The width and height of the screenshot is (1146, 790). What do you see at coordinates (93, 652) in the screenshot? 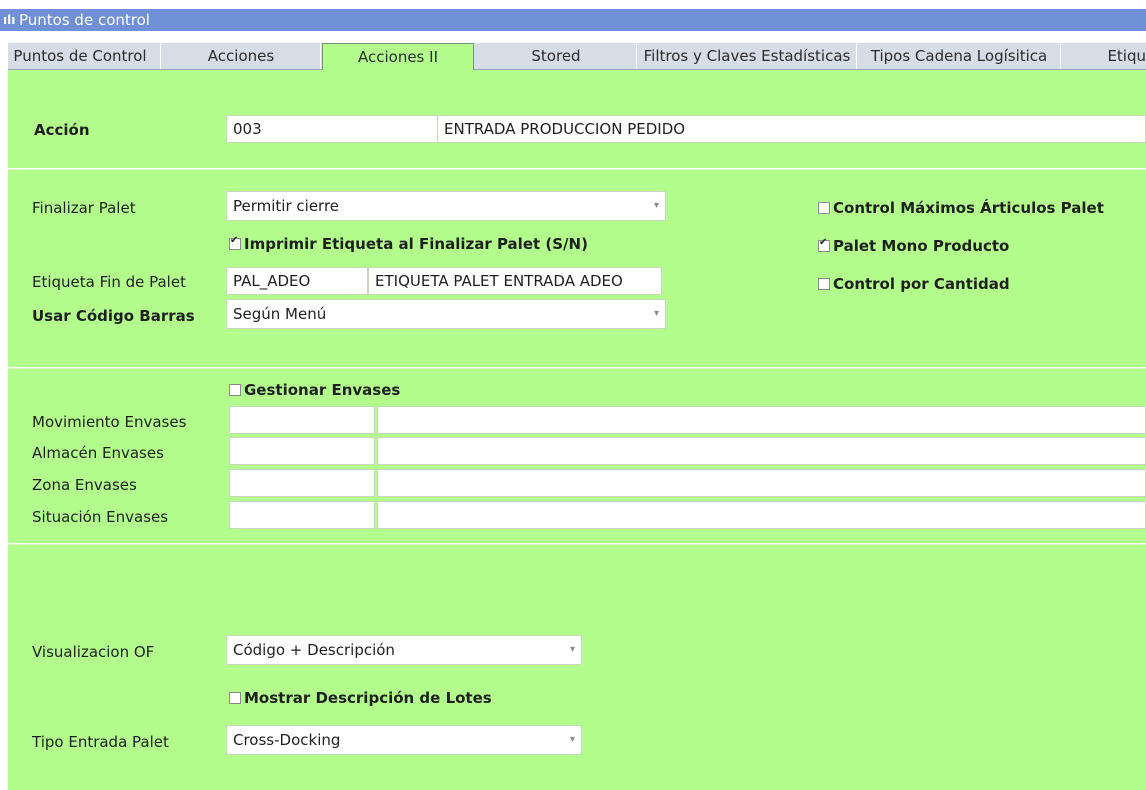
I see `visualizacion-of-label: Visualizacion OF` at bounding box center [93, 652].